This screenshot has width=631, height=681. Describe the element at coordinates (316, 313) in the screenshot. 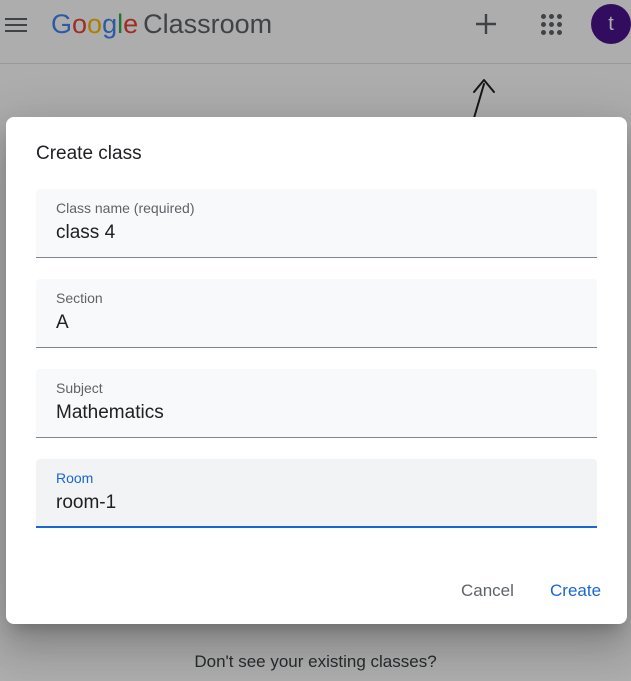

I see `section-field: Section A` at that location.